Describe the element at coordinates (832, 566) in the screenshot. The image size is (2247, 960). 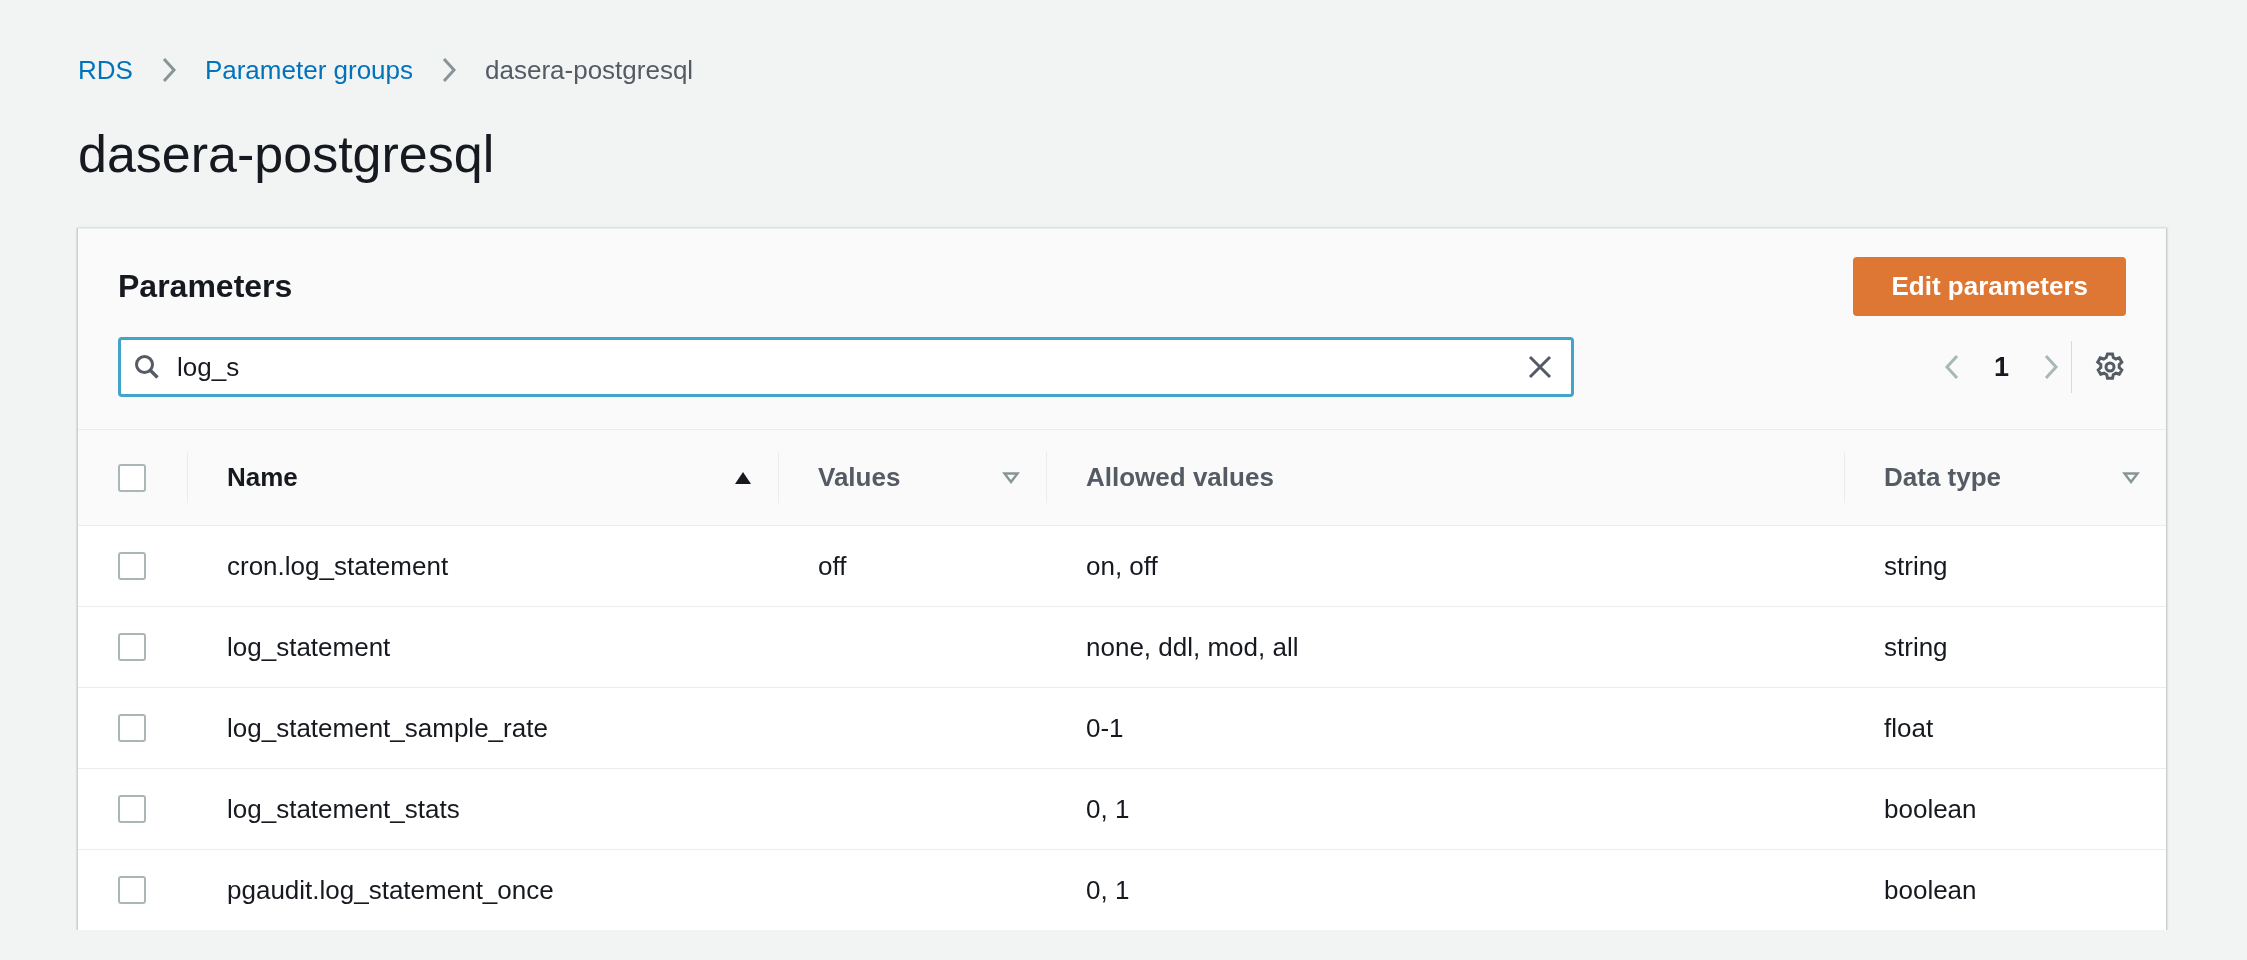
I see `table-cell: off` at that location.